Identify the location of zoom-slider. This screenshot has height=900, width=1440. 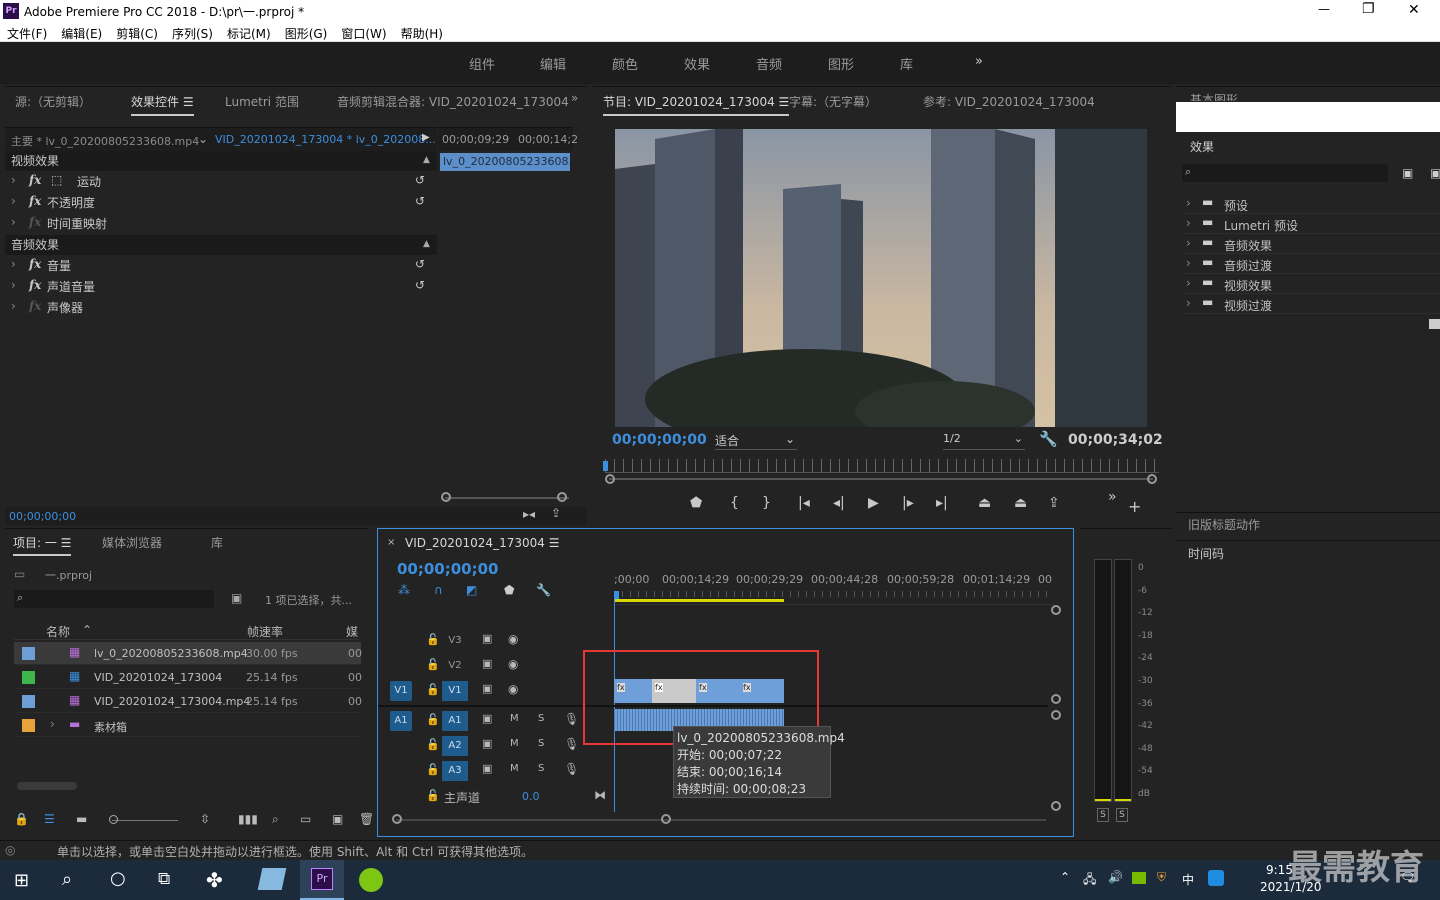
(145, 820).